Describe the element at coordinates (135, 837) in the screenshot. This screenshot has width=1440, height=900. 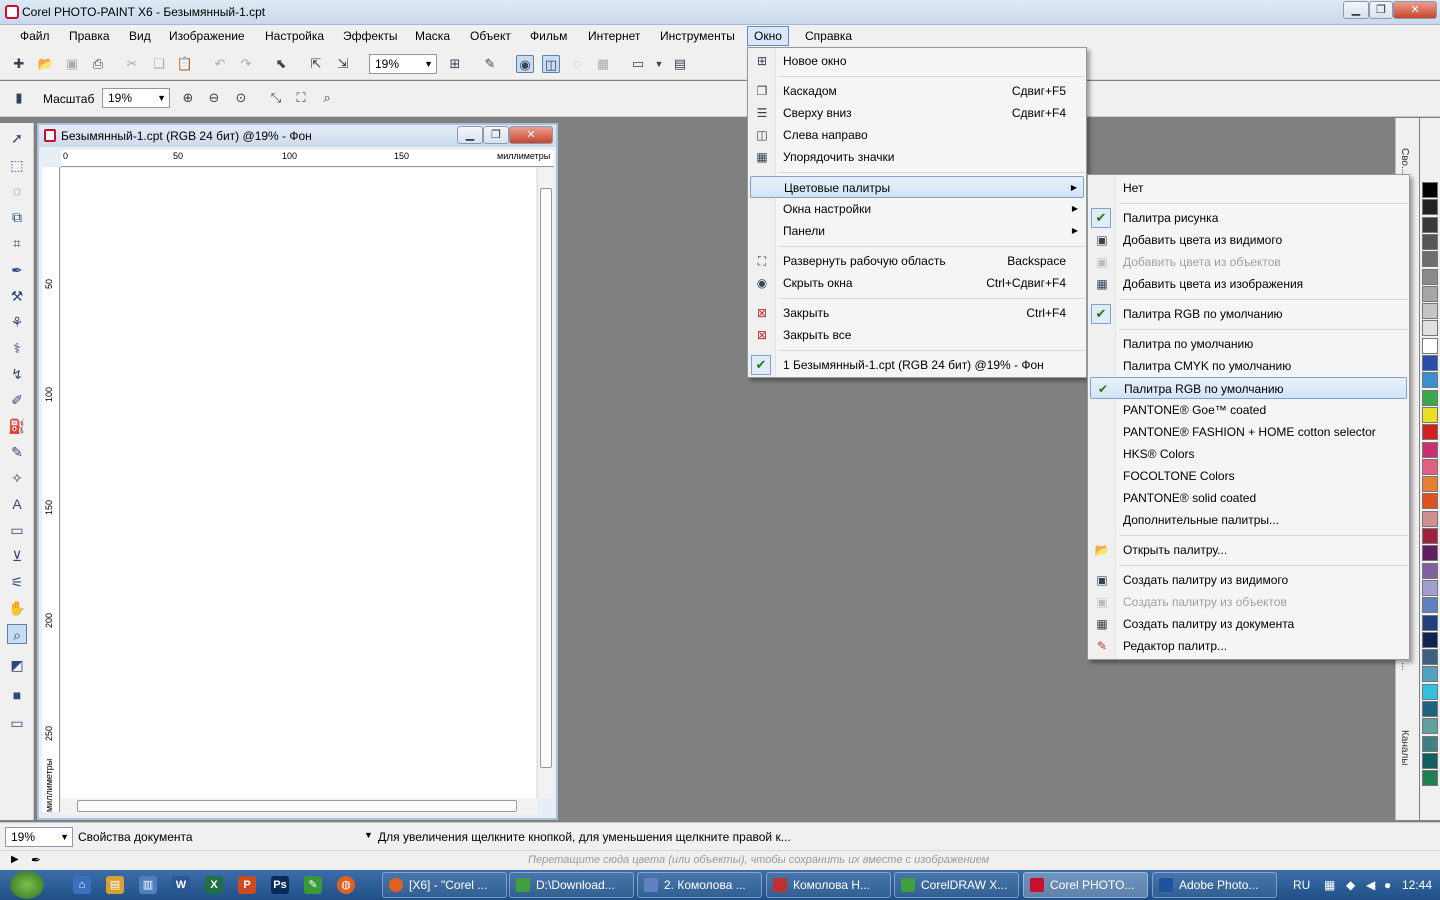
I see `document-properties: Свойства документа` at that location.